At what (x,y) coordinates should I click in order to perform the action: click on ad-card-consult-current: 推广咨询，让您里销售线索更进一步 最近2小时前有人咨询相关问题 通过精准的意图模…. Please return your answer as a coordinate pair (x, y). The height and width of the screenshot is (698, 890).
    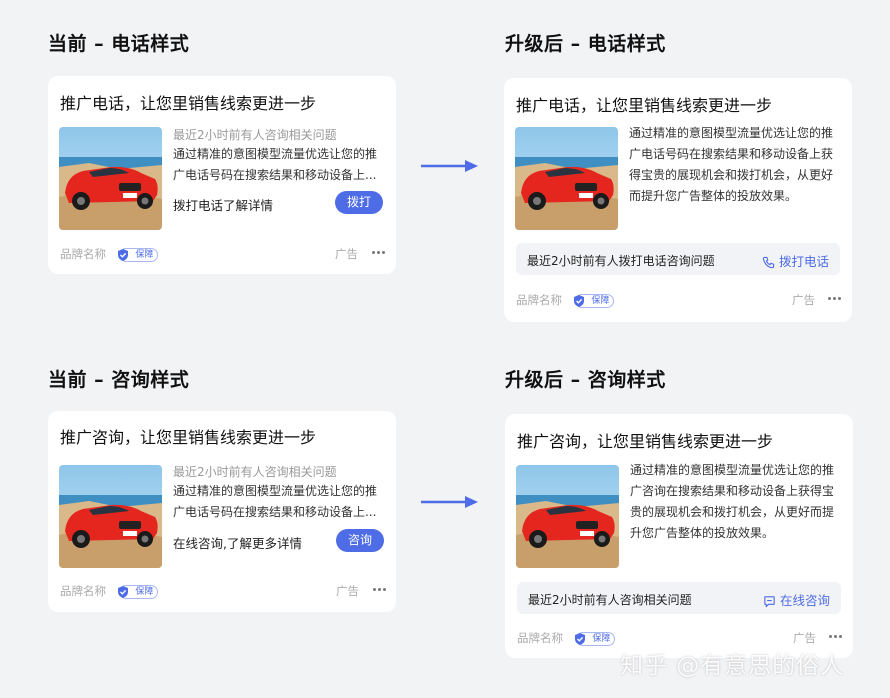
    Looking at the image, I should click on (222, 511).